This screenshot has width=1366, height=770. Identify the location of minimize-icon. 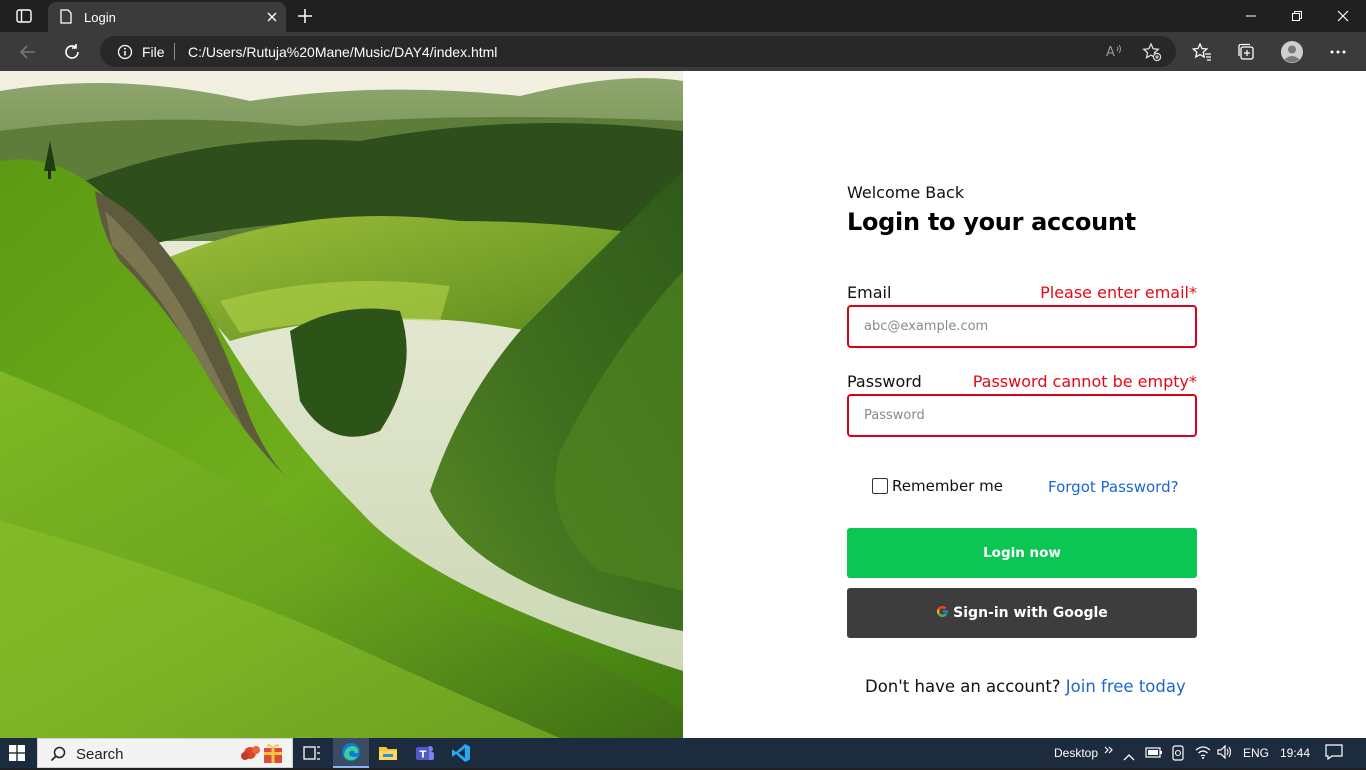
(1251, 16).